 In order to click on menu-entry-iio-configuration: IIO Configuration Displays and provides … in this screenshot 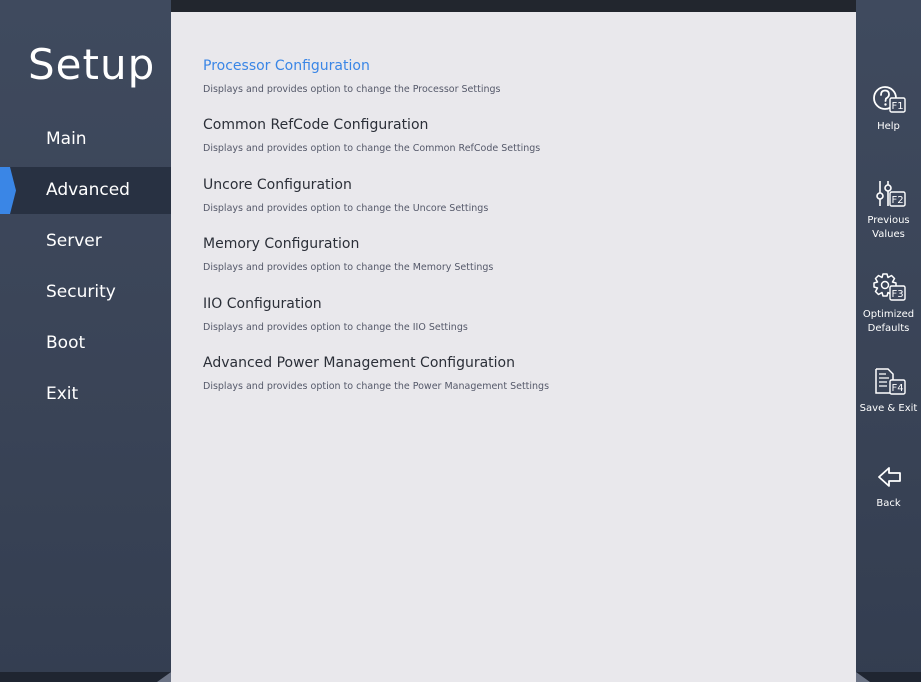, I will do `click(513, 323)`.